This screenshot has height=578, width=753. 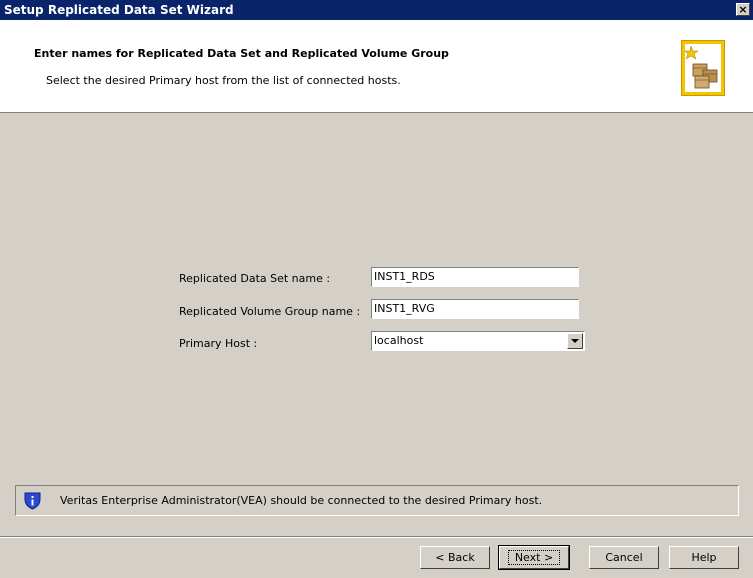 I want to click on chevron-down-icon, so click(x=575, y=341).